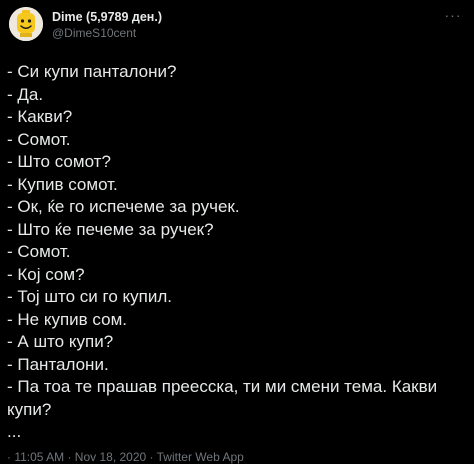 This screenshot has width=474, height=464. Describe the element at coordinates (107, 17) in the screenshot. I see `author-display-name: Dime (5,9789 ден.)` at that location.